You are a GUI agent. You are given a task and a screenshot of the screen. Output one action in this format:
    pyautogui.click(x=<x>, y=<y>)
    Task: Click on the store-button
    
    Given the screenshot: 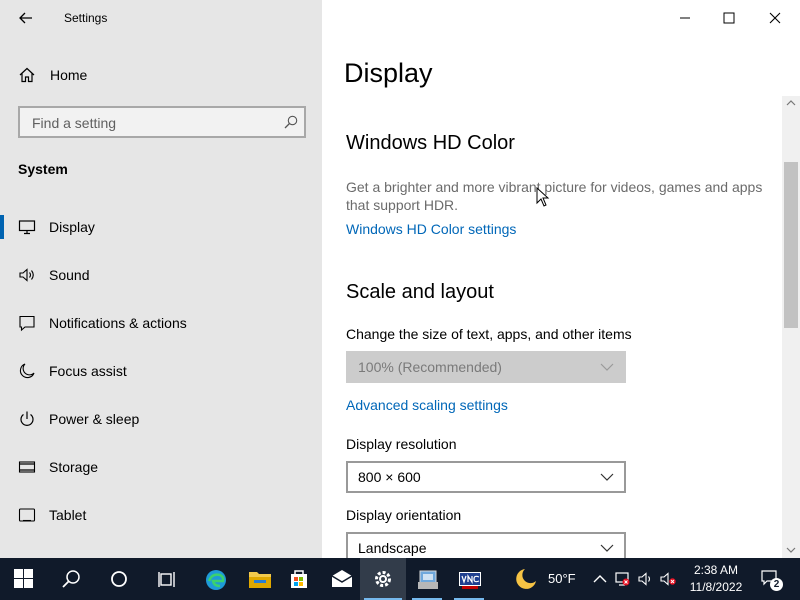 What is the action you would take?
    pyautogui.click(x=299, y=579)
    